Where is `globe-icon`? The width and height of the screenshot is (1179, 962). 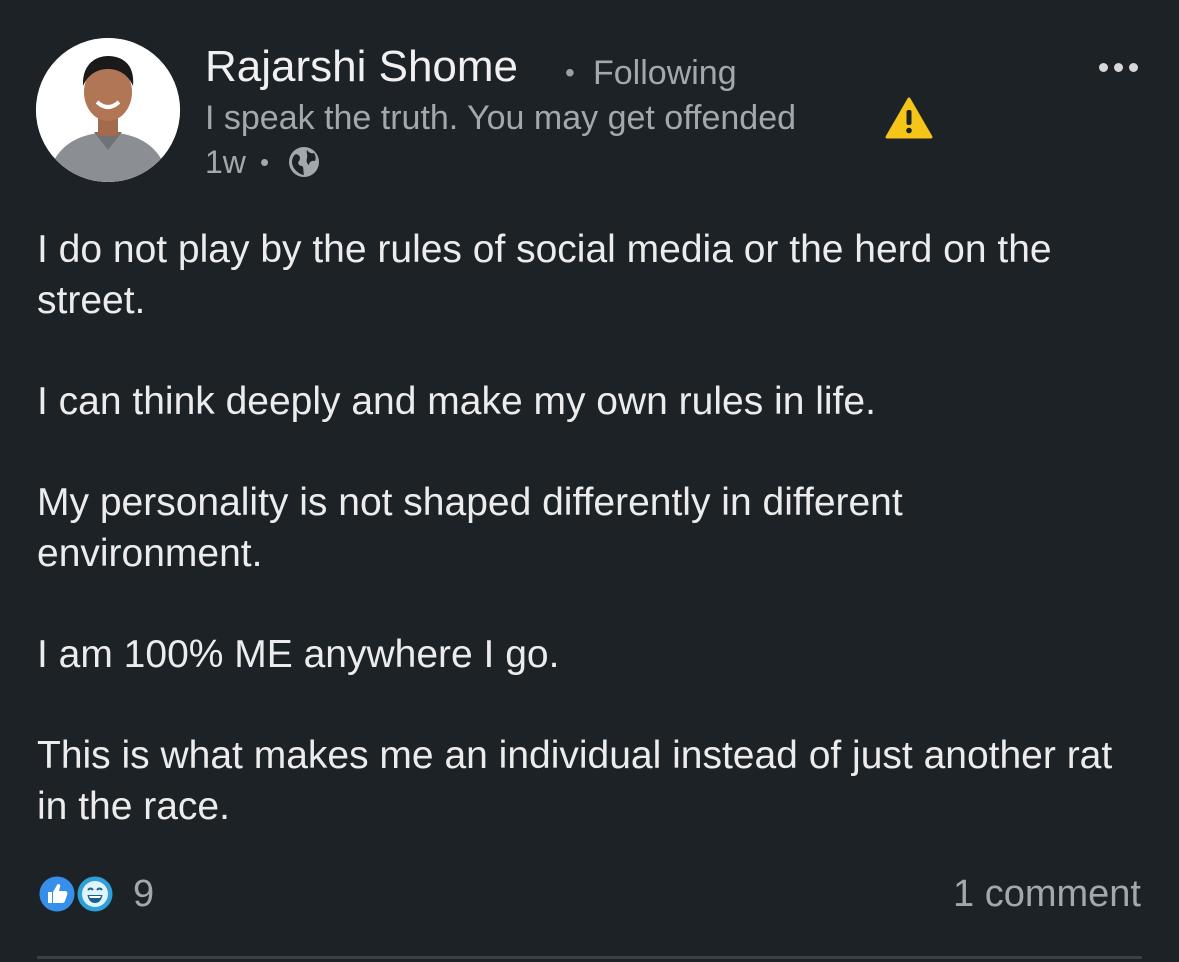 globe-icon is located at coordinates (304, 162).